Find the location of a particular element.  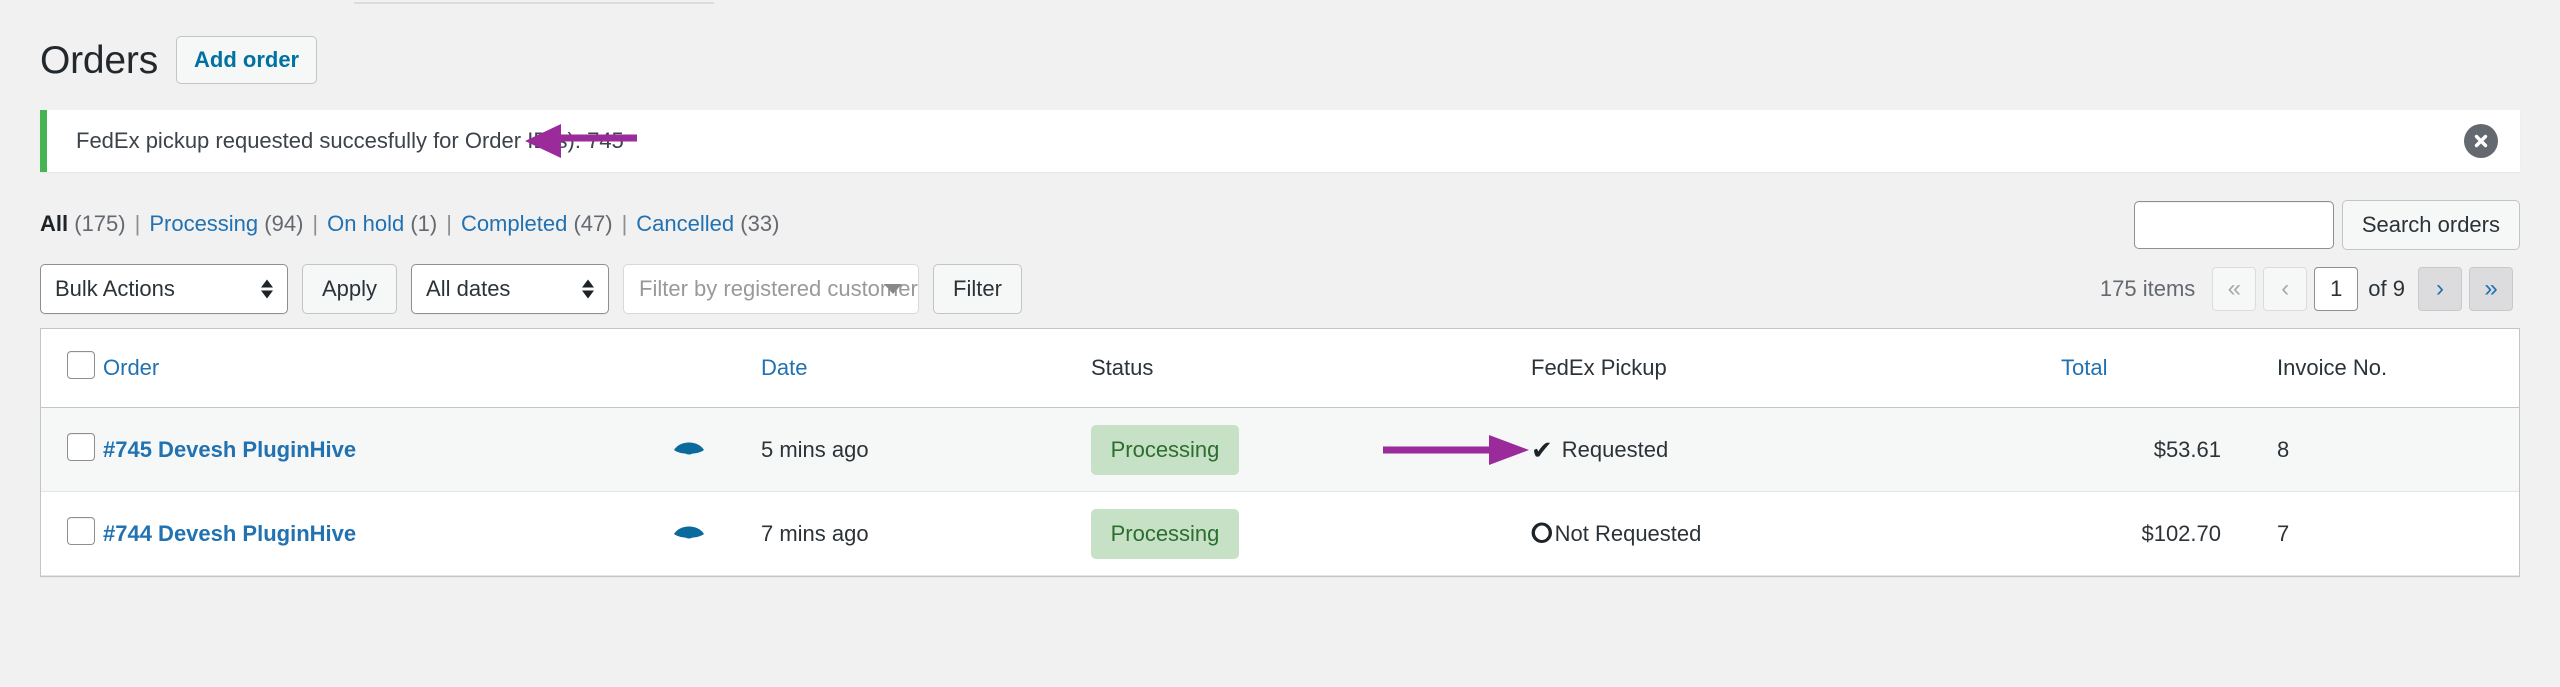

page-header: Orders Add order is located at coordinates (1280, 42).